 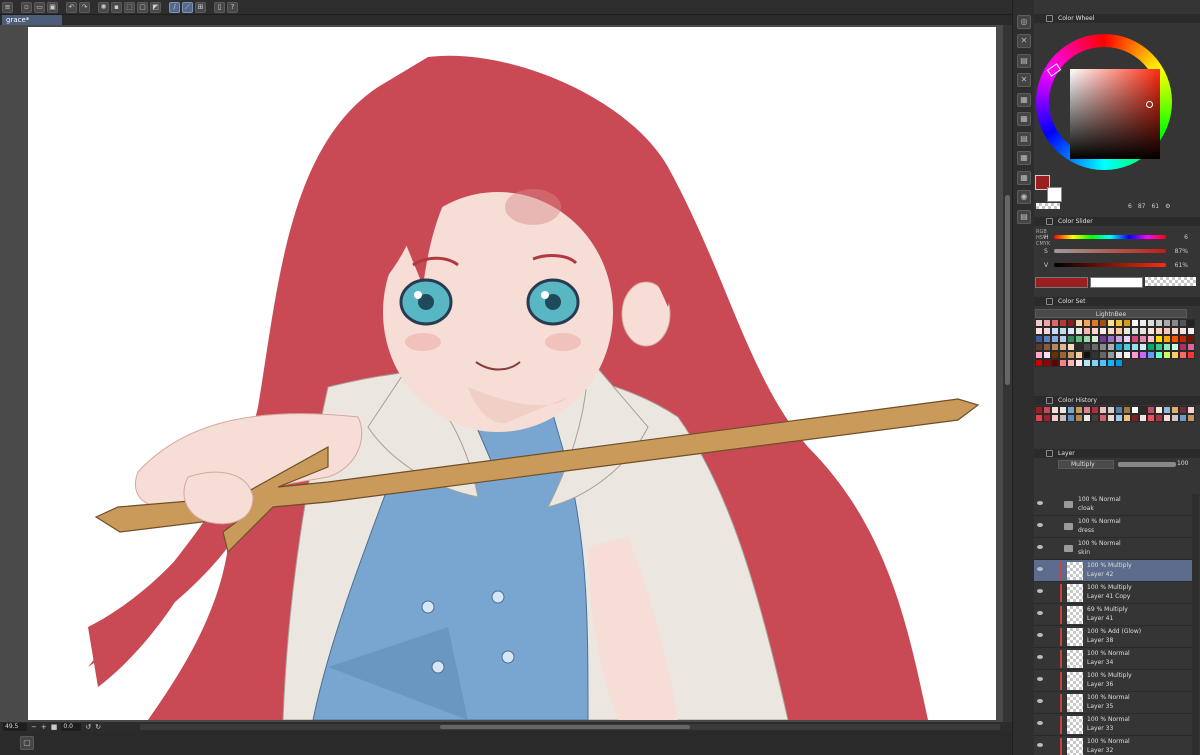 I want to click on layer-row: 100 % Multiply Layer 41 Copy, so click(x=1113, y=593).